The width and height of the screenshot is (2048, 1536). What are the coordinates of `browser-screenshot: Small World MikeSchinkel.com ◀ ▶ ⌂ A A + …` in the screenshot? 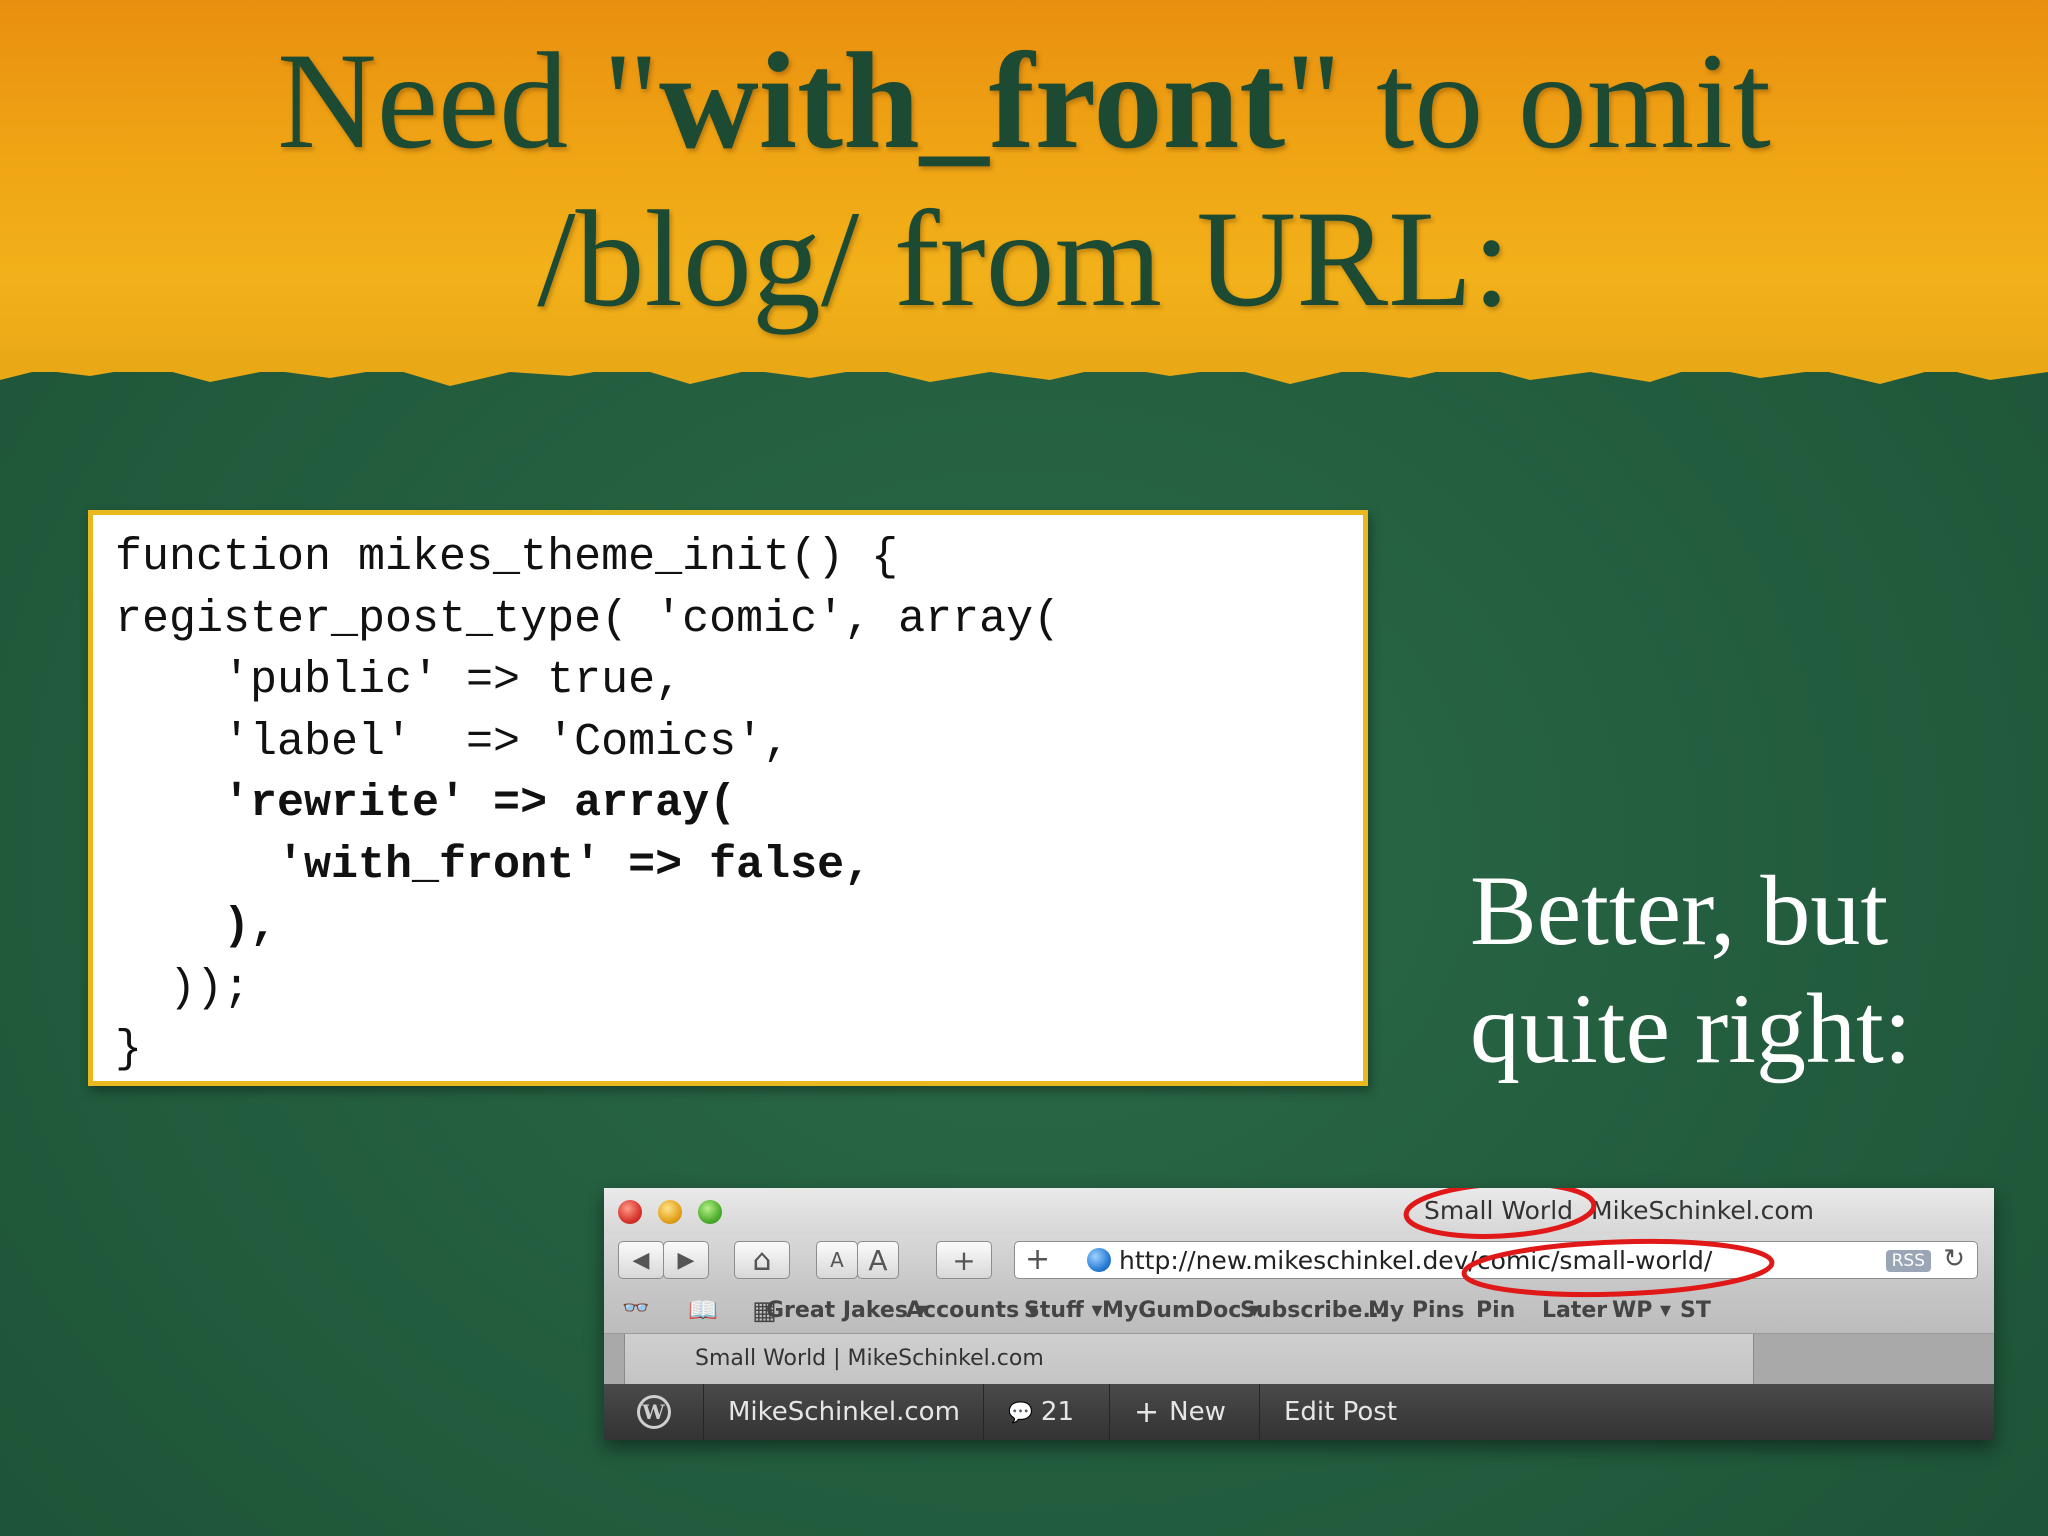 It's located at (1299, 1314).